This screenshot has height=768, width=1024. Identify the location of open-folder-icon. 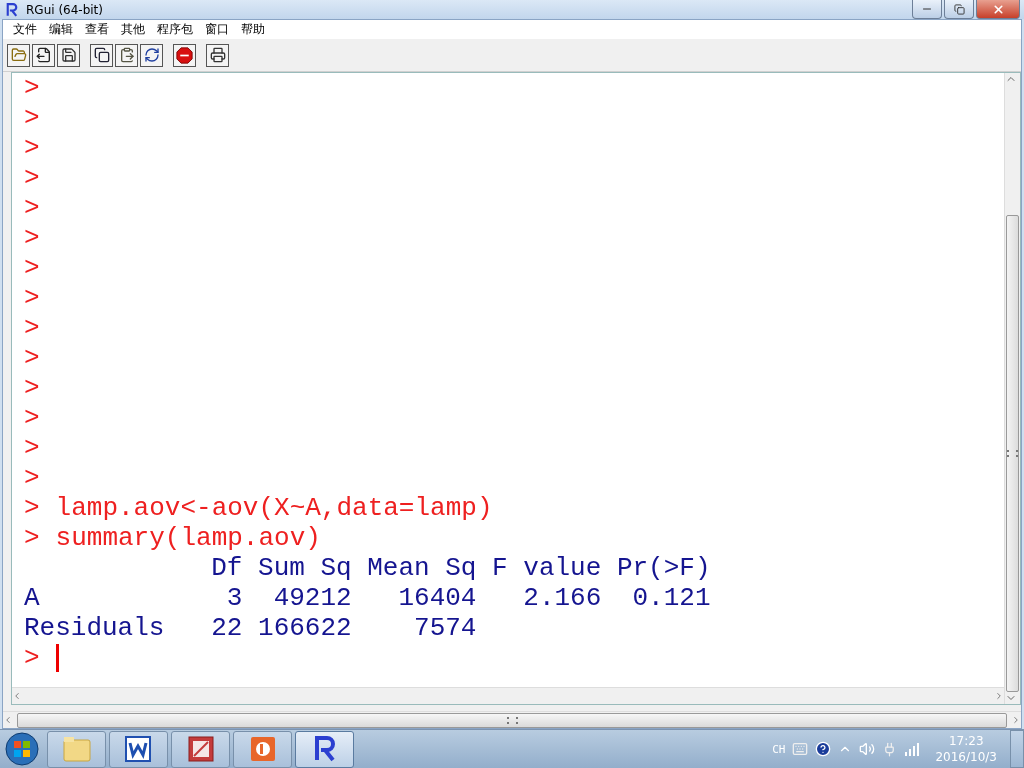
(18, 55).